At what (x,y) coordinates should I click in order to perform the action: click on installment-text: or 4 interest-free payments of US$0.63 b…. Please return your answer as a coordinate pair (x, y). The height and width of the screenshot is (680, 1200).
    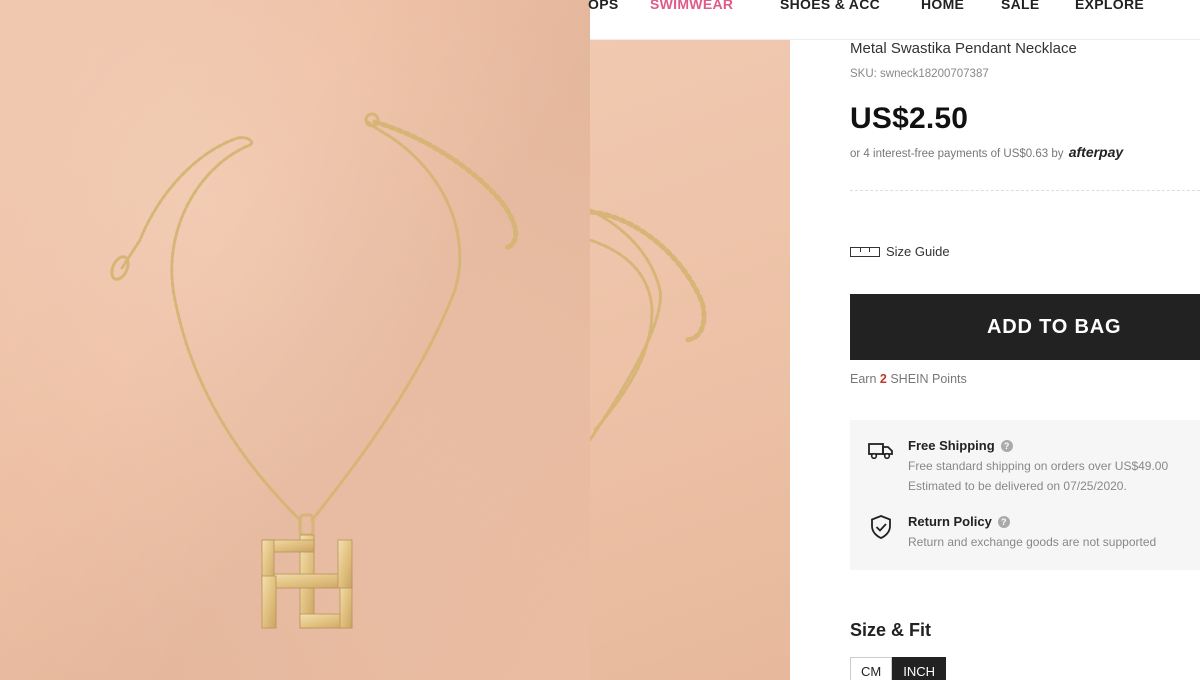
    Looking at the image, I should click on (957, 154).